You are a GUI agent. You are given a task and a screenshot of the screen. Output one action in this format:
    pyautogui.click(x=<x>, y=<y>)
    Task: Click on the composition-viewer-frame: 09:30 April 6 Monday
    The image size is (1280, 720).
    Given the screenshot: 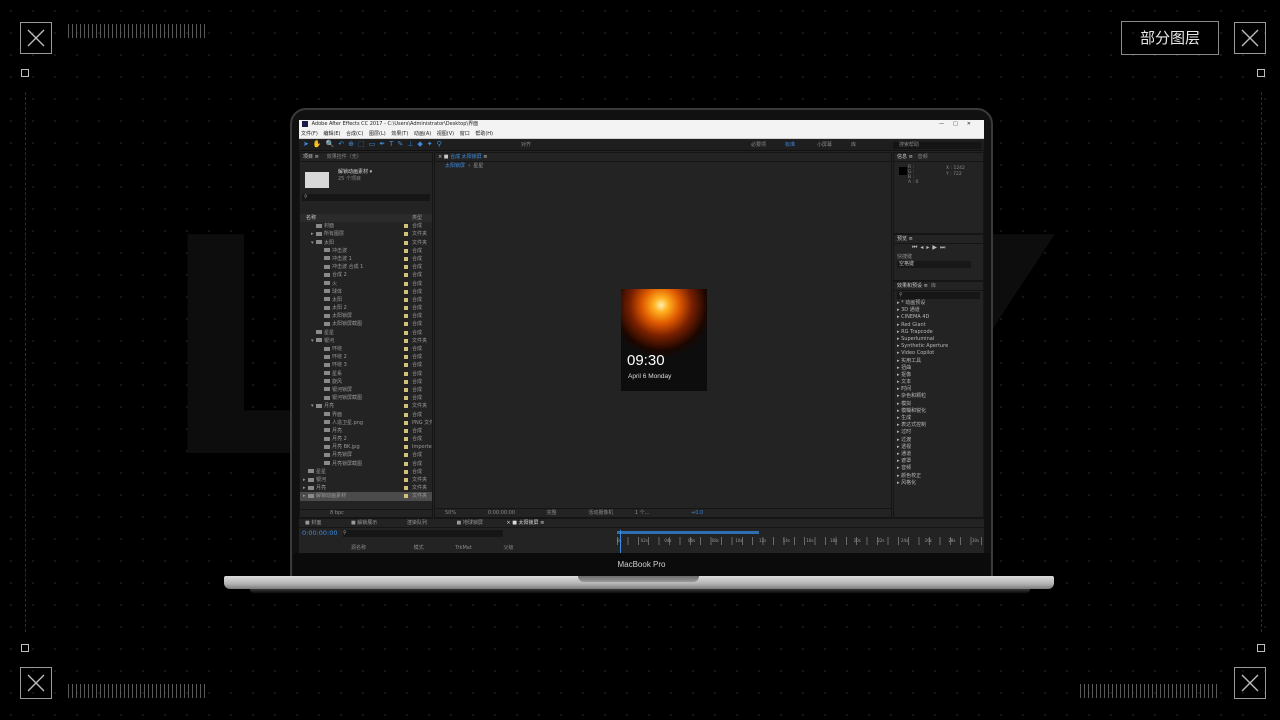 What is the action you would take?
    pyautogui.click(x=664, y=340)
    